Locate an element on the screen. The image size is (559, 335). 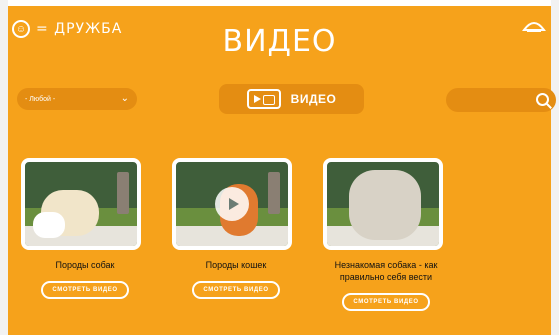
video-card: Породы кошек СМОТРЕТЬ ВИДЕО is located at coordinates (236, 228).